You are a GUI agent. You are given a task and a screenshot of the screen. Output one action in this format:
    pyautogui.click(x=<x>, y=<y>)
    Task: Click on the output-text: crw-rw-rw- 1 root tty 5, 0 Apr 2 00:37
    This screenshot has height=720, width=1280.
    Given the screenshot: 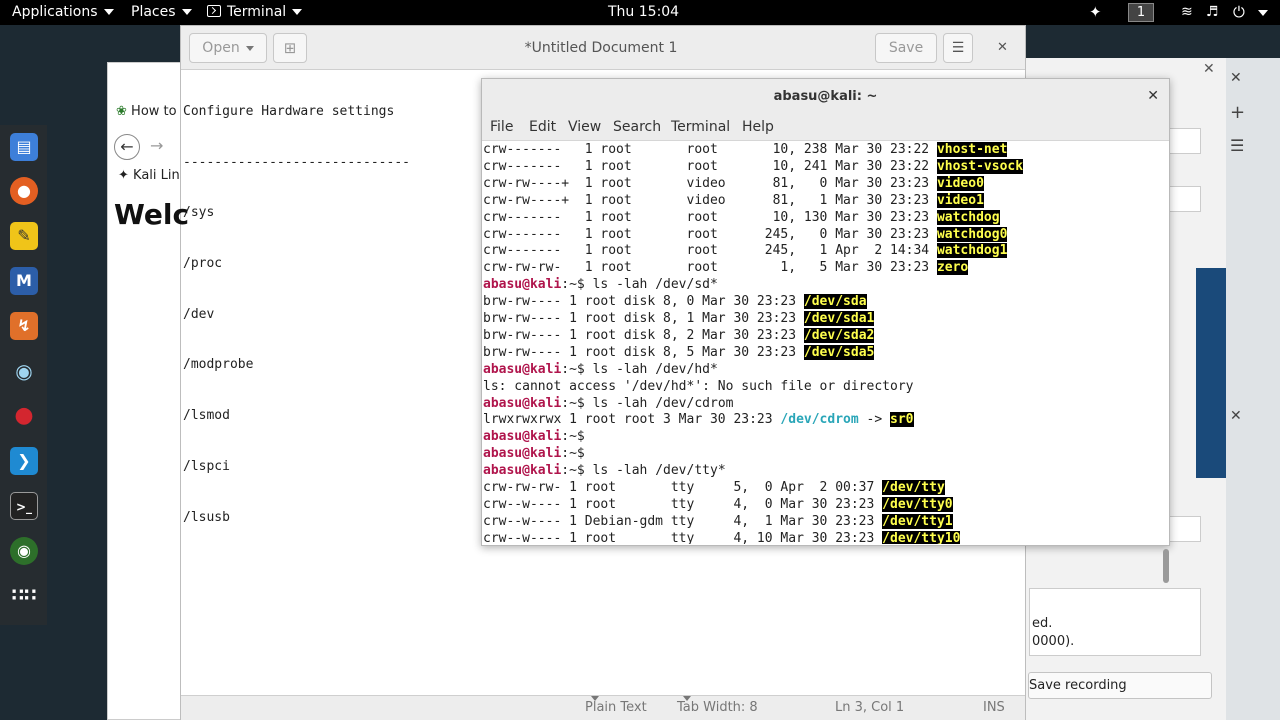 What is the action you would take?
    pyautogui.click(x=683, y=487)
    